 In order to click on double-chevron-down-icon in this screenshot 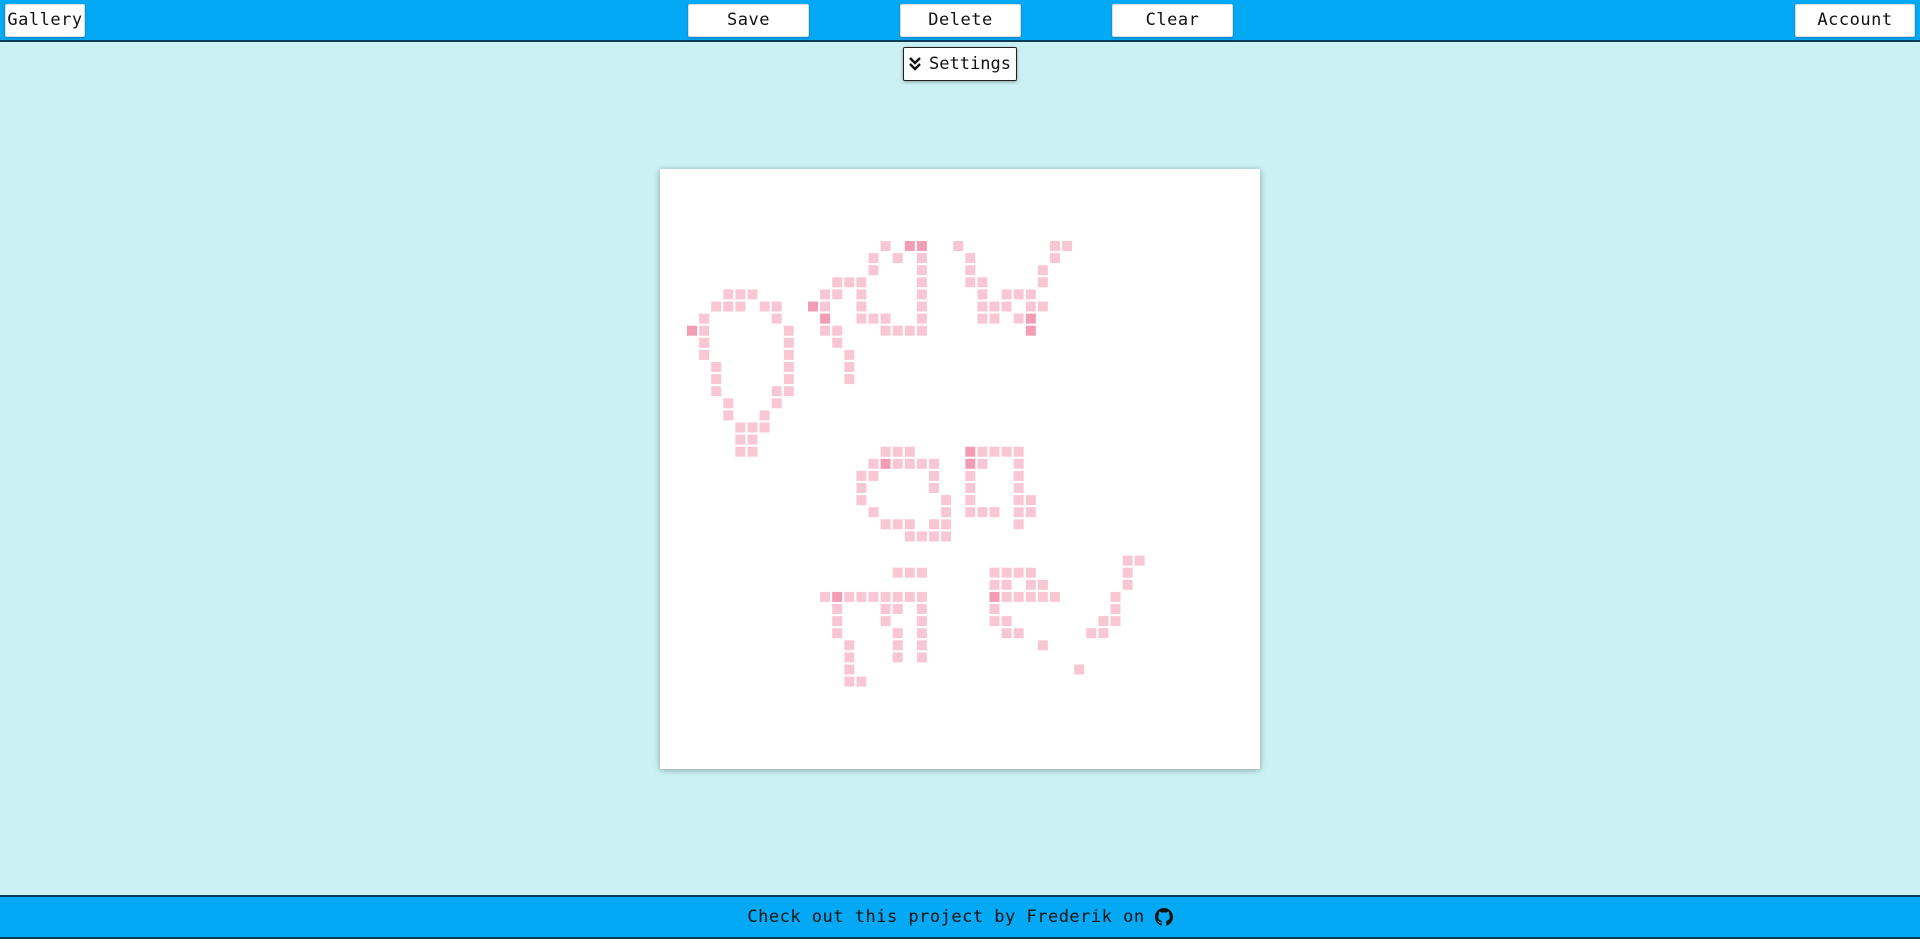, I will do `click(915, 64)`.